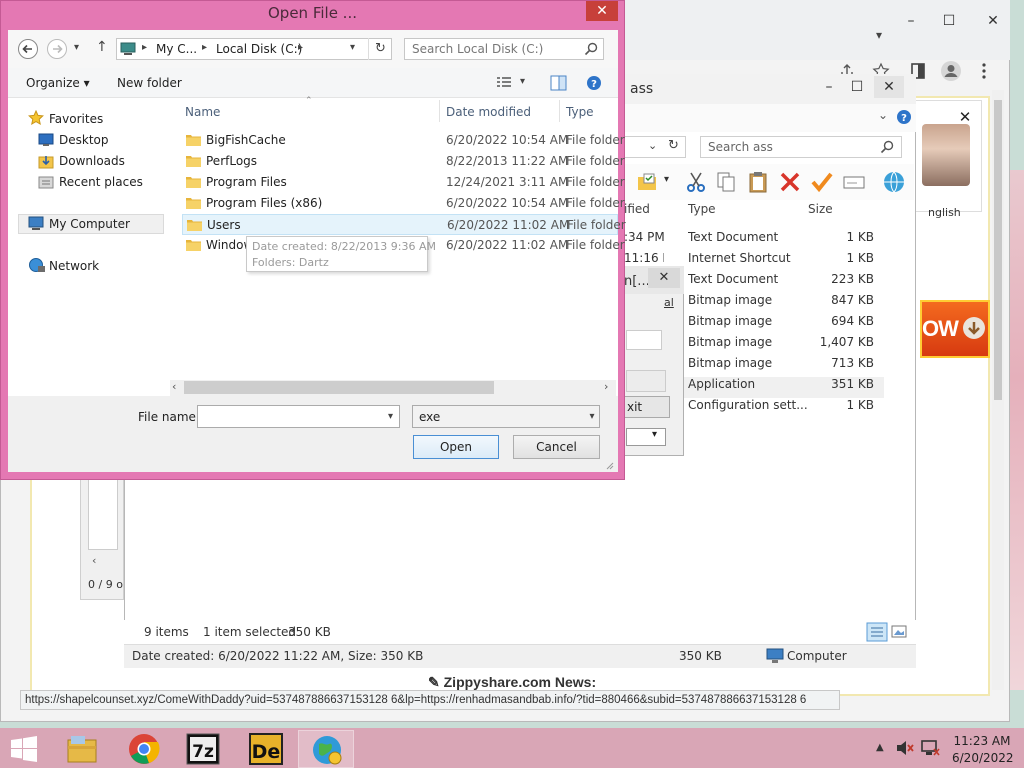  I want to click on clock-date: 6/20/2022, so click(983, 758).